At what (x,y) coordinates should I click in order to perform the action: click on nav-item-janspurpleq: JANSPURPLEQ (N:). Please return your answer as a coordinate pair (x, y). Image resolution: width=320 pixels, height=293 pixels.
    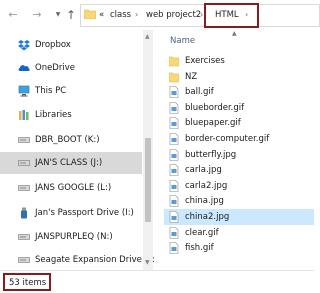
    Looking at the image, I should click on (71, 237).